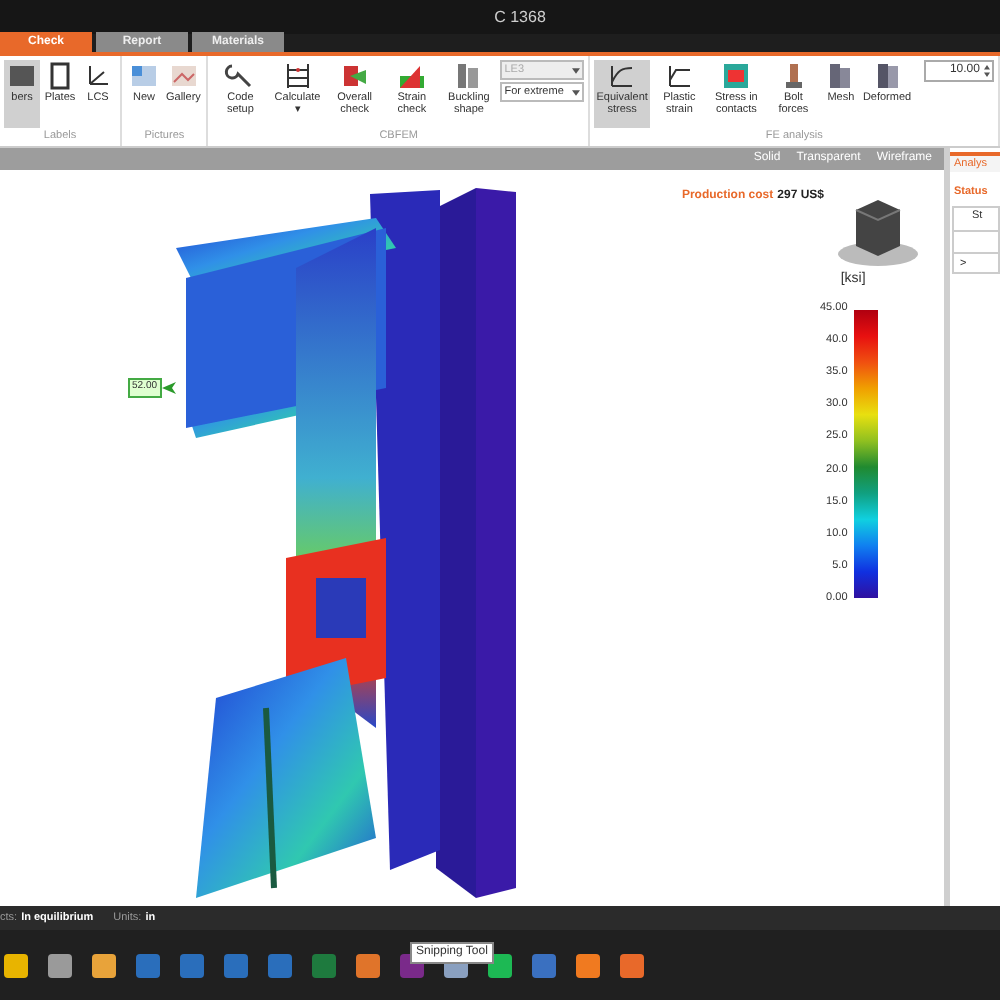  Describe the element at coordinates (168, 387) in the screenshot. I see `arrow-icon` at that location.